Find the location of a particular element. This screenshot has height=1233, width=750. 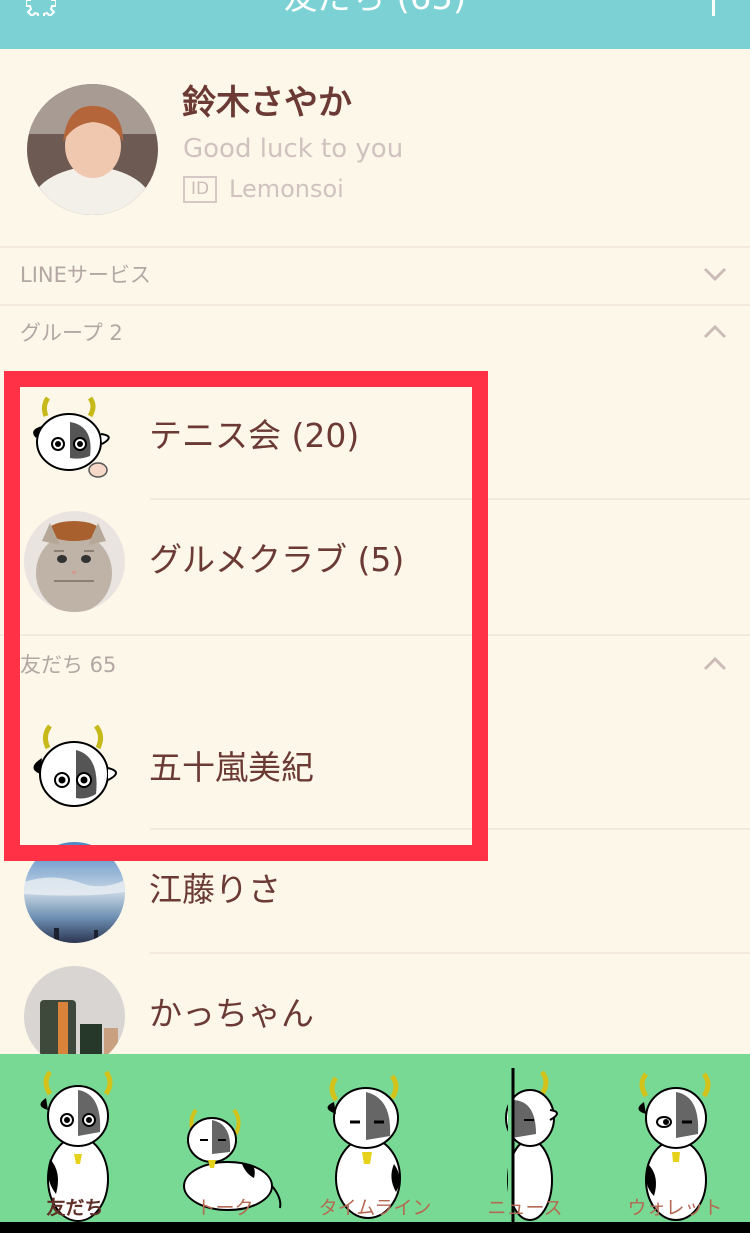

profile-avatar is located at coordinates (92, 149).